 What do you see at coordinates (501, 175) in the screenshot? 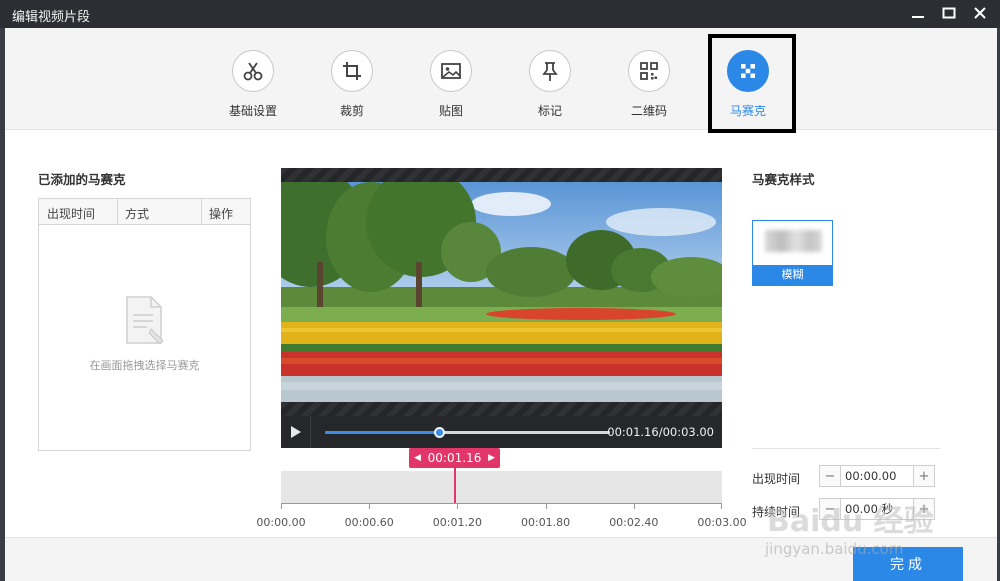
I see `player-top-strip` at bounding box center [501, 175].